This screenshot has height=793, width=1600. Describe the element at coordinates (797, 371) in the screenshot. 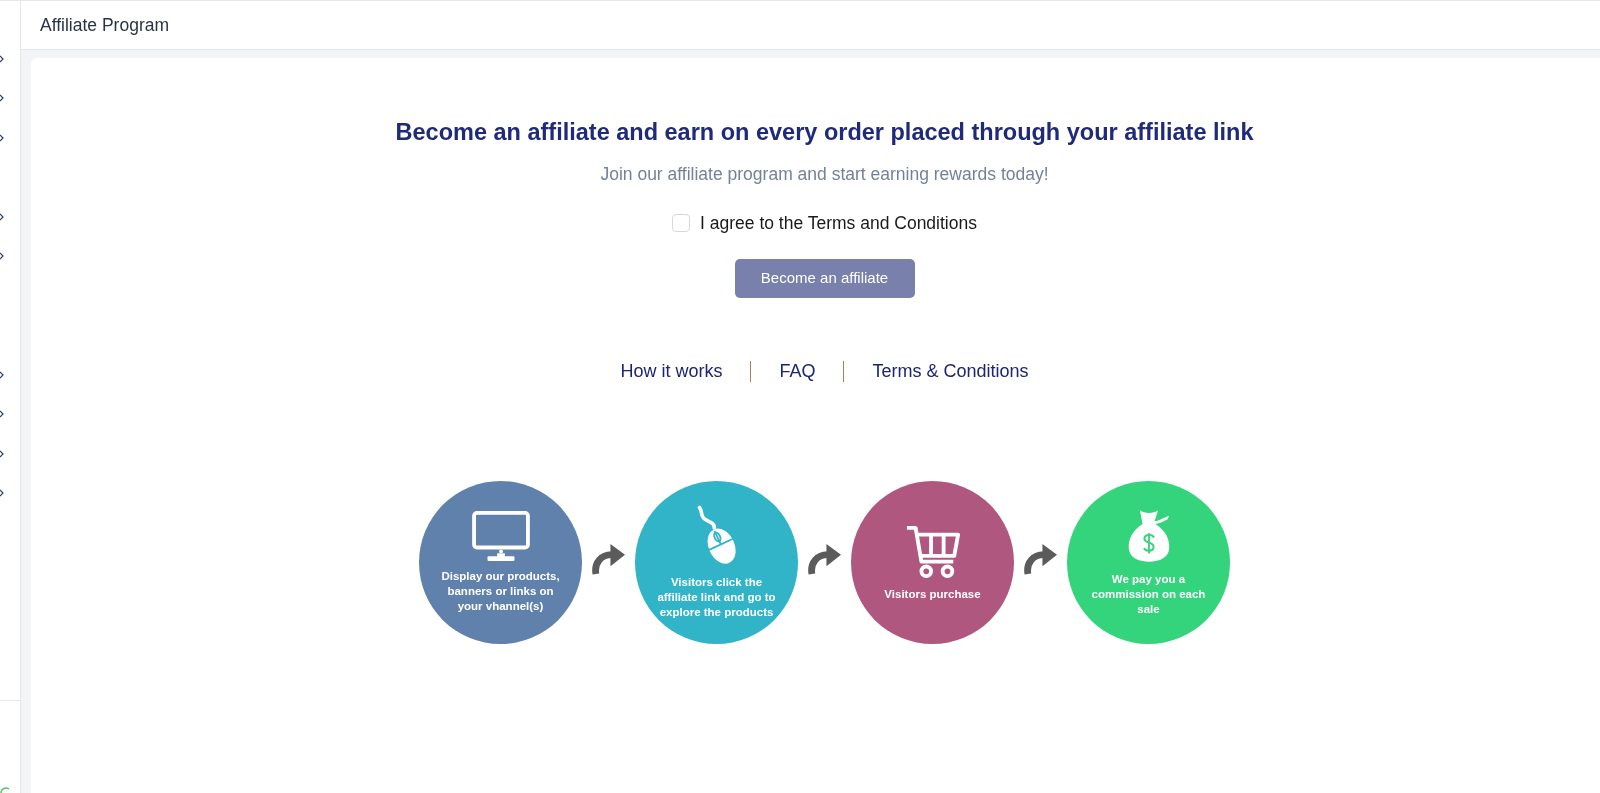

I see `info-link: FAQ` at that location.